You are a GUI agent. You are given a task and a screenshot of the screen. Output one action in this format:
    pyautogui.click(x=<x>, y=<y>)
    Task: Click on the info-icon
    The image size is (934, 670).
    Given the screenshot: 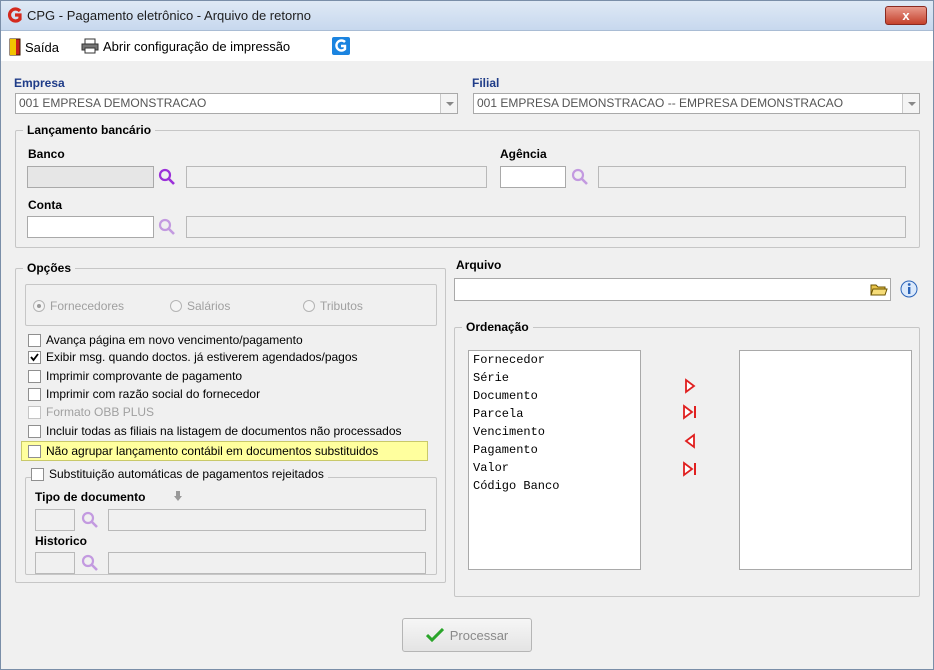 What is the action you would take?
    pyautogui.click(x=909, y=289)
    